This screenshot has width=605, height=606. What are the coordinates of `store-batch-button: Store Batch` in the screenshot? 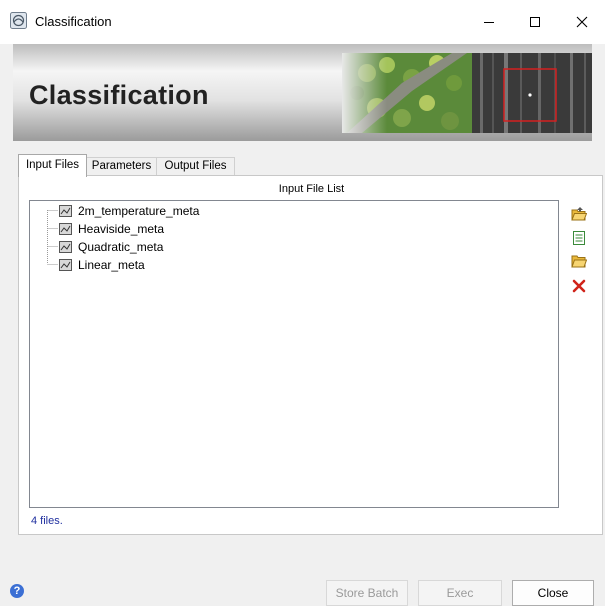 It's located at (367, 593).